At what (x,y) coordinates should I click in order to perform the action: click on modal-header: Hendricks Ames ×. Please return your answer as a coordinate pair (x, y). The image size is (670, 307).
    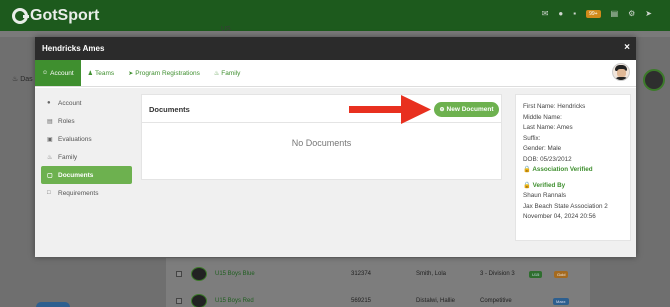
    Looking at the image, I should click on (335, 48).